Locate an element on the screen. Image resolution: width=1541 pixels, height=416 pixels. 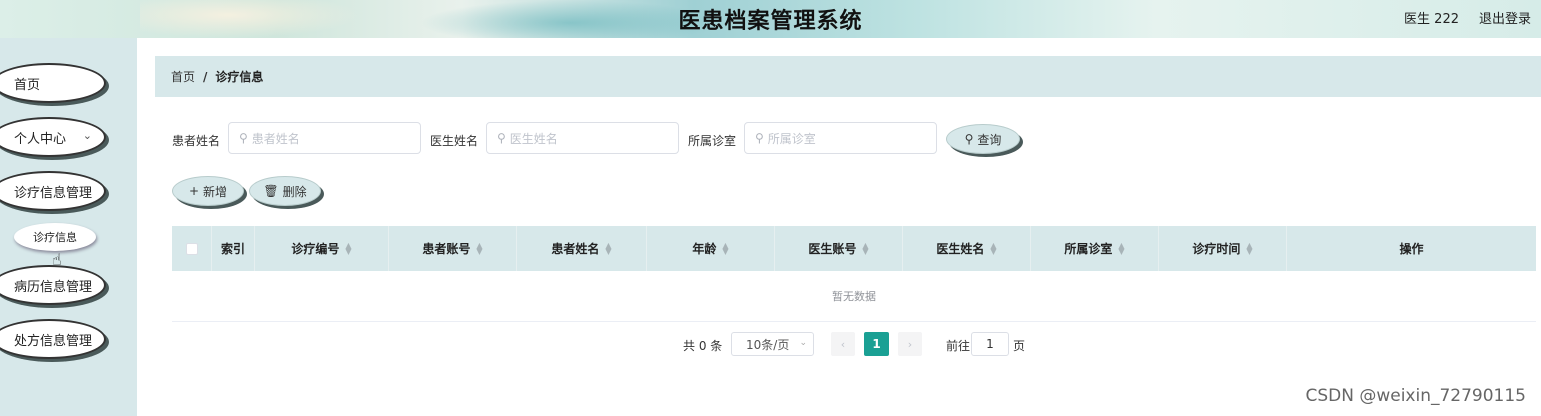
sidebar-item-prescription-management: 处方信息管理 is located at coordinates (53, 339).